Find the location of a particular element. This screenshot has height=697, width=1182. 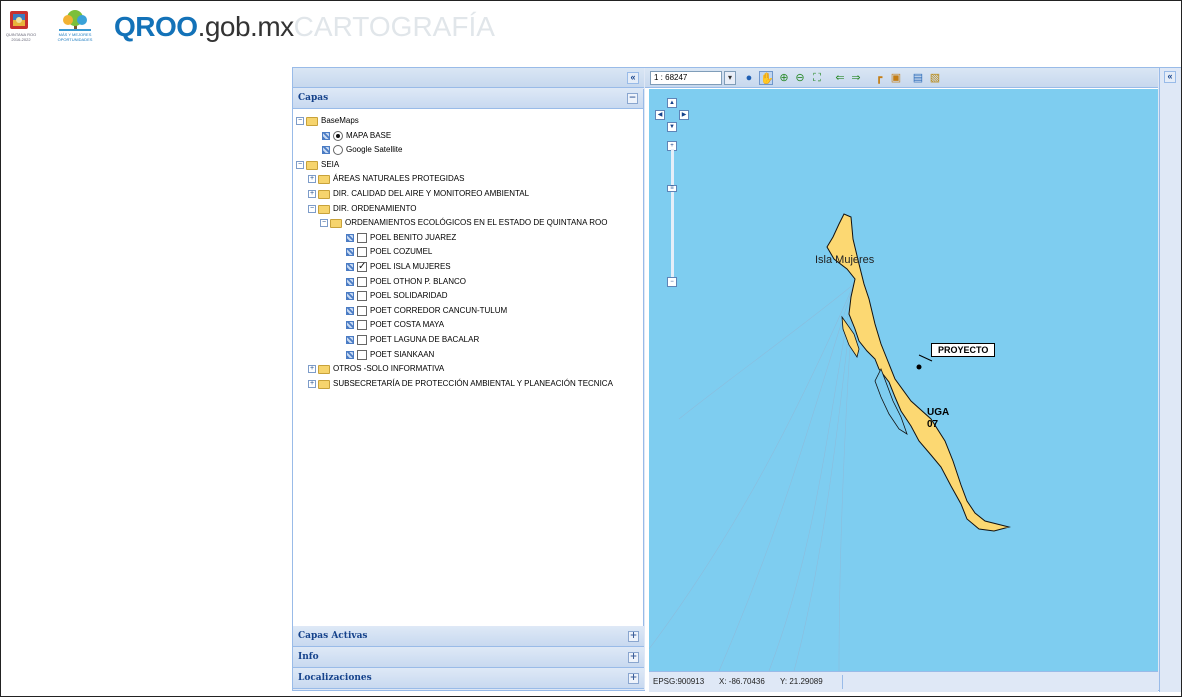

info-panel-header: Info + is located at coordinates (468, 658).